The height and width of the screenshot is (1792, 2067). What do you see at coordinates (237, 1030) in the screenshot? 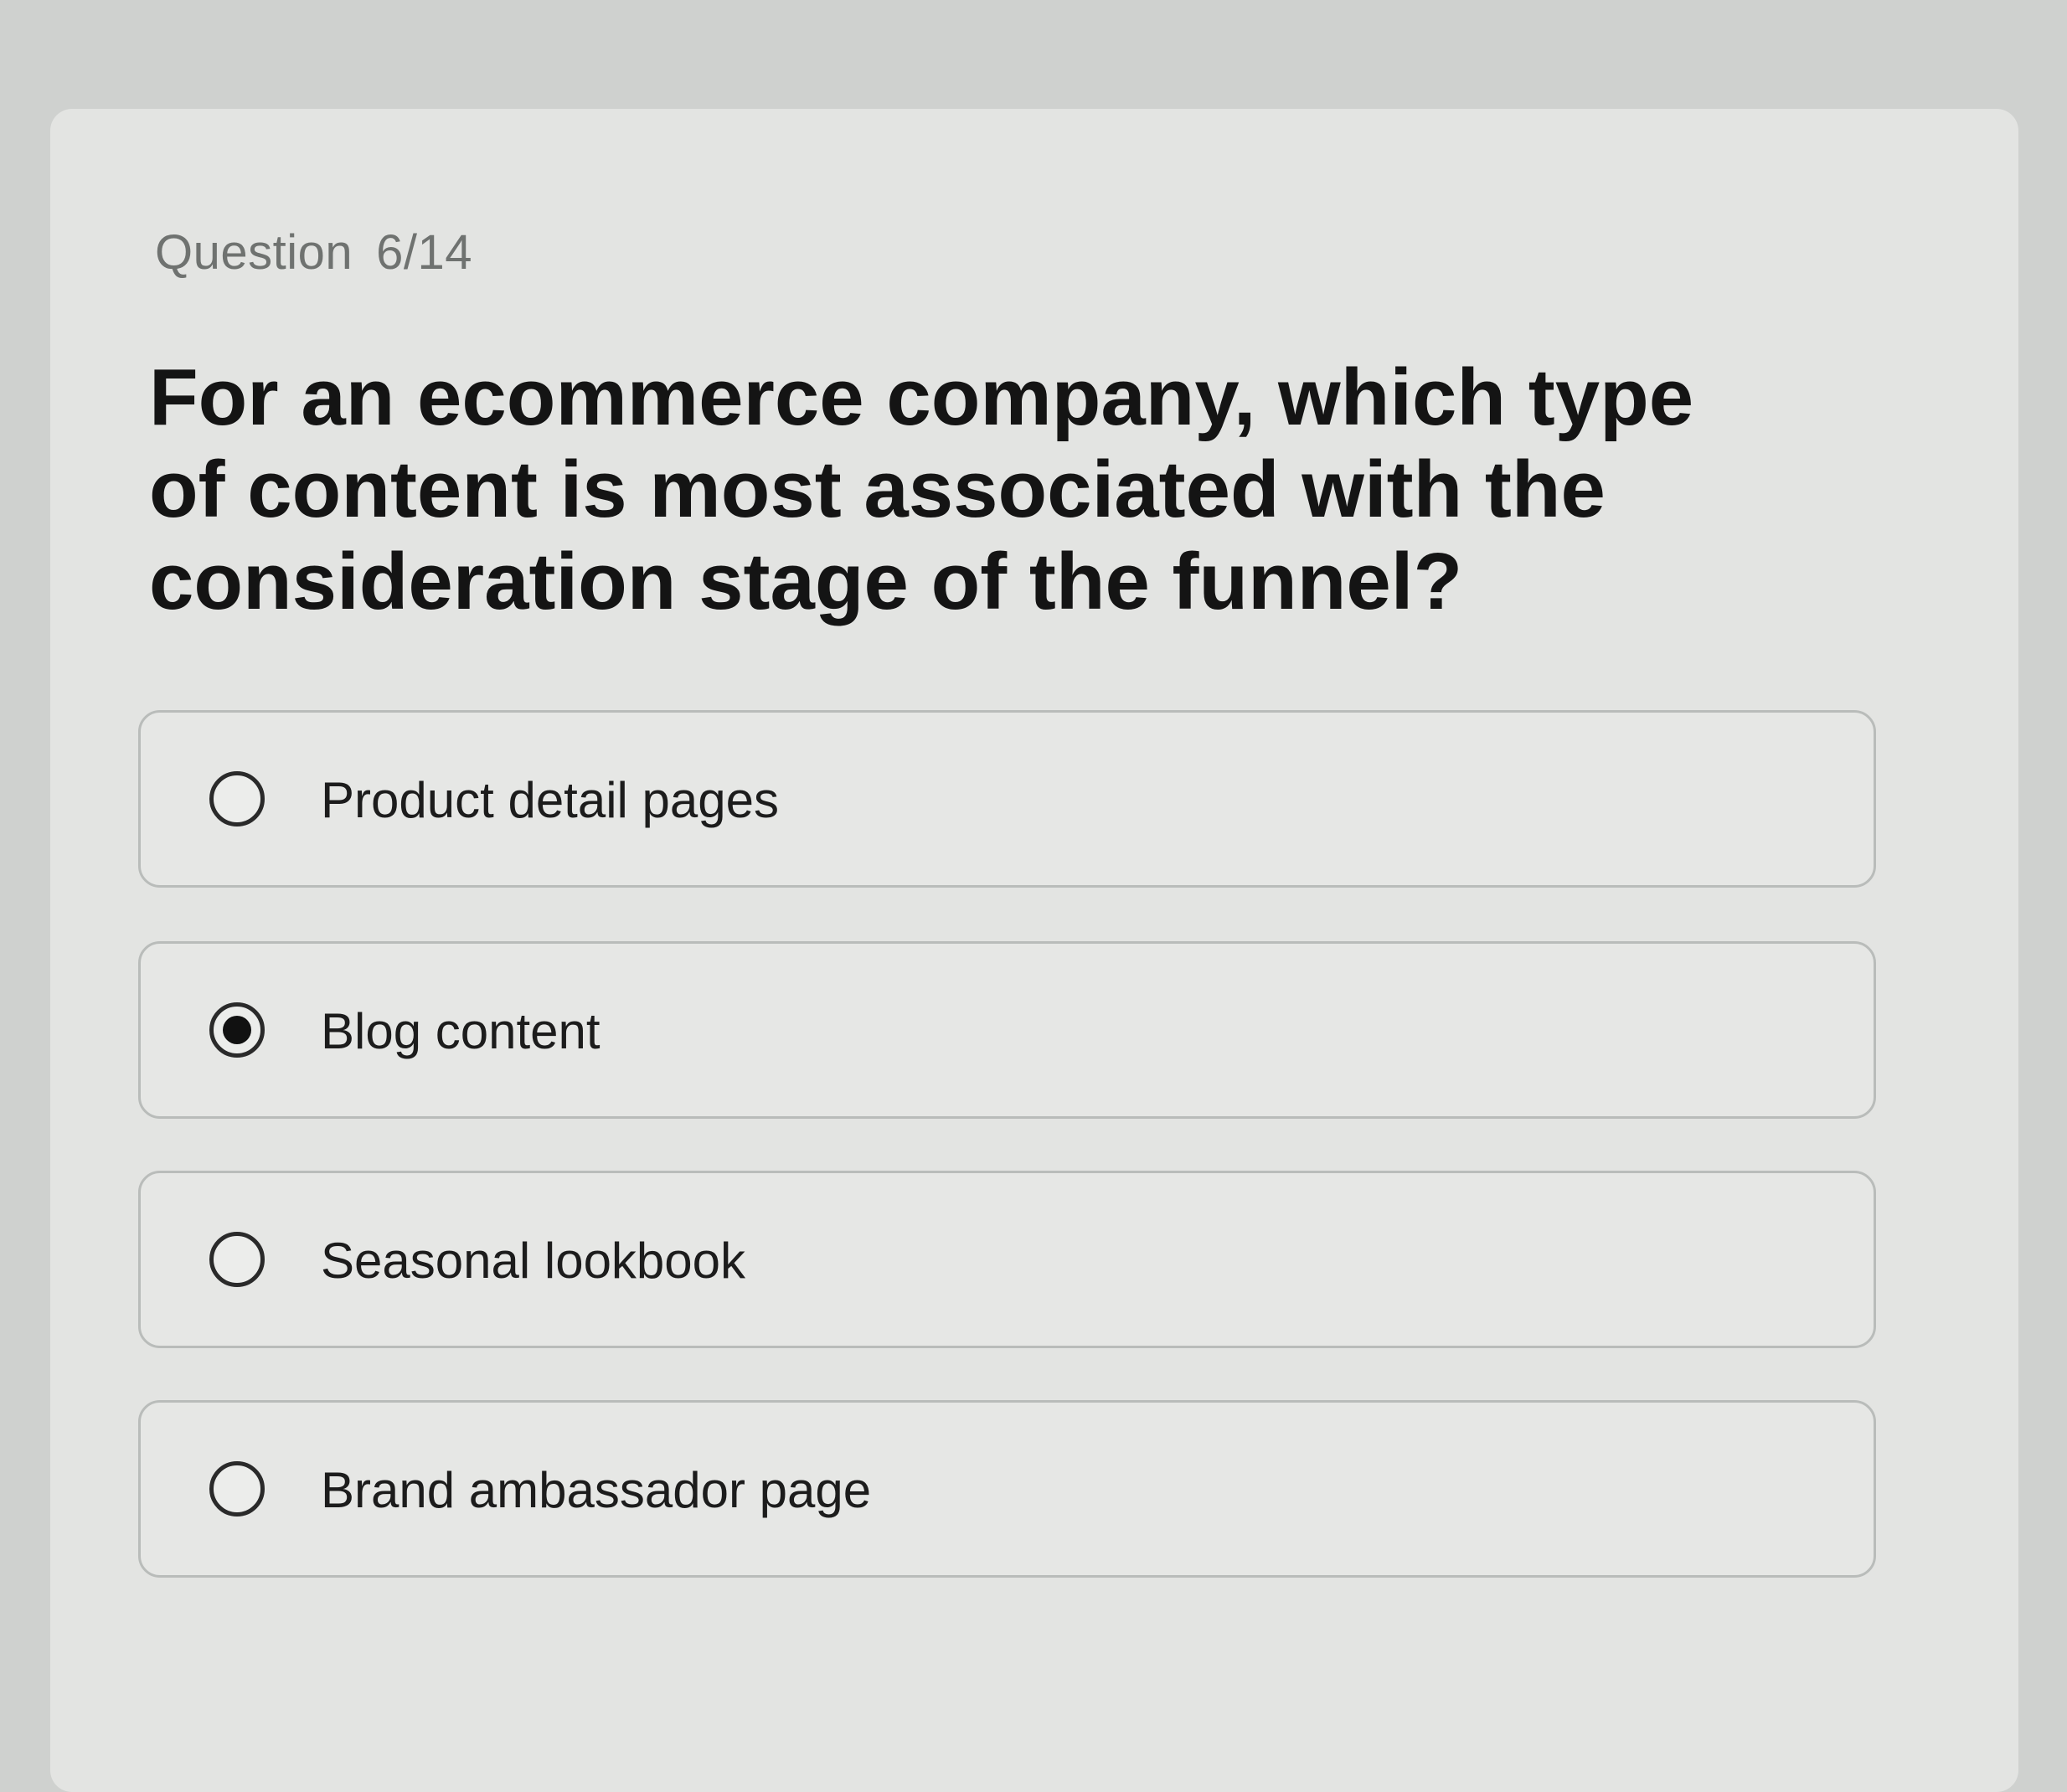
I see `radio-selected-icon` at bounding box center [237, 1030].